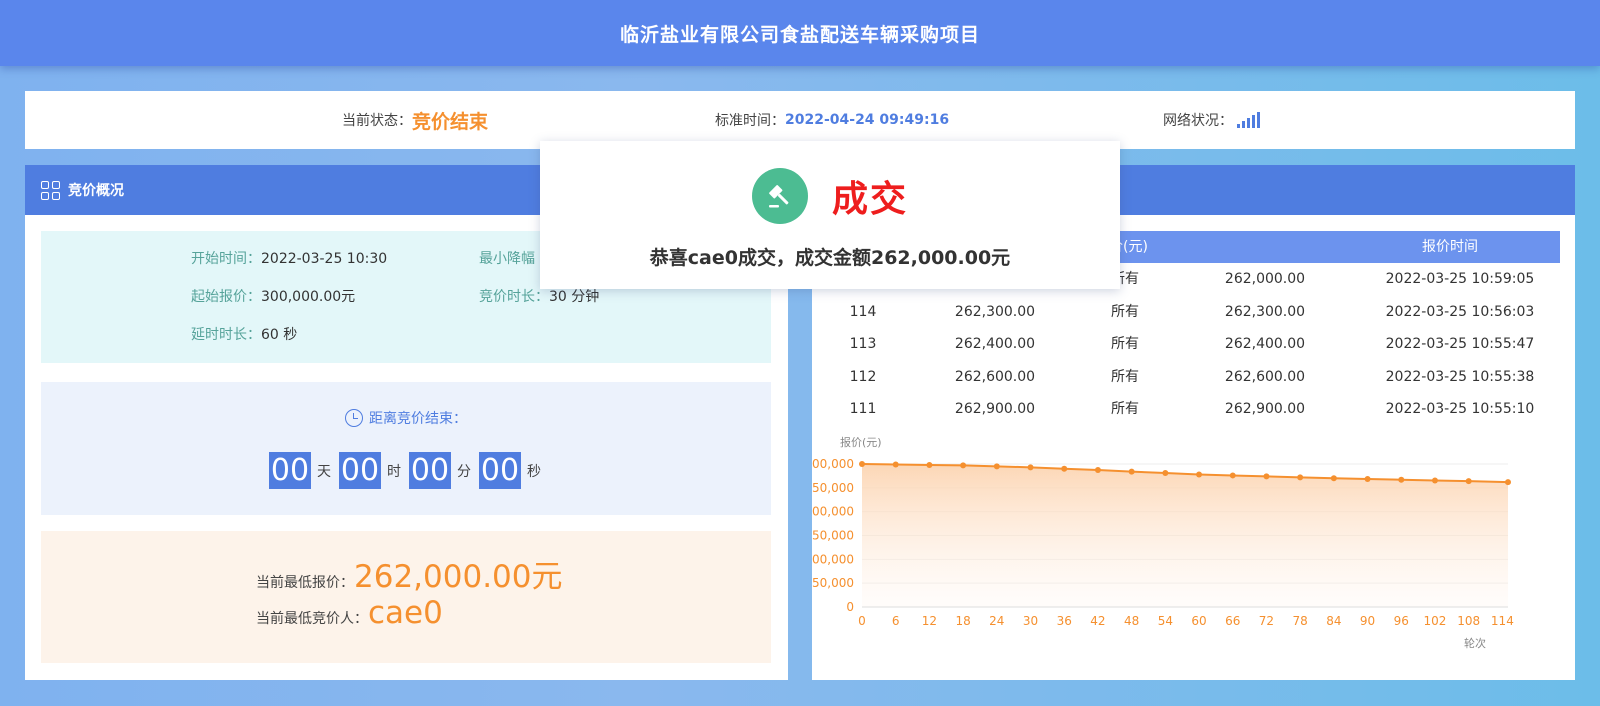 The image size is (1600, 706). I want to click on x-tick-label: 12, so click(929, 621).